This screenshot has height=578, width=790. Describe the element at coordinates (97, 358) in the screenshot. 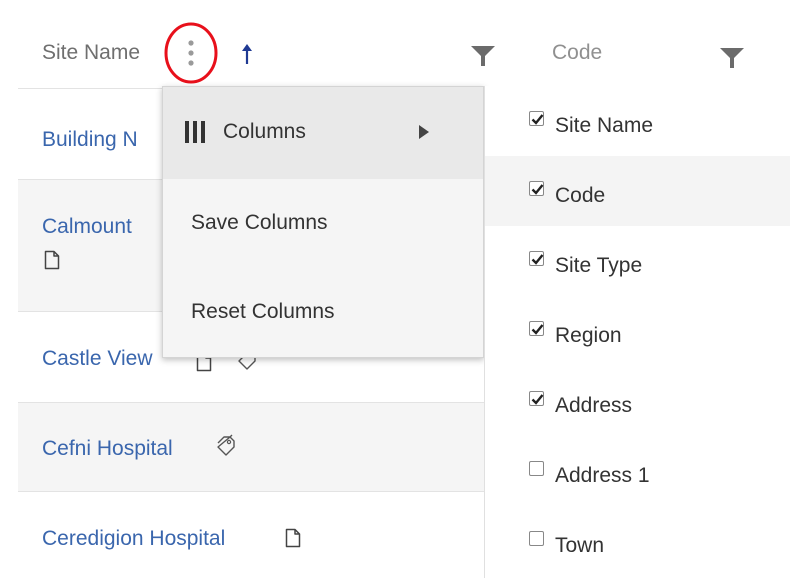

I see `site-name-link: Castle View` at that location.